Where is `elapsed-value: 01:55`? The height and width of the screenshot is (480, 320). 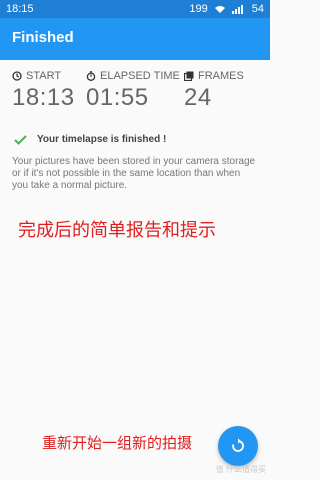
elapsed-value: 01:55 is located at coordinates (117, 97).